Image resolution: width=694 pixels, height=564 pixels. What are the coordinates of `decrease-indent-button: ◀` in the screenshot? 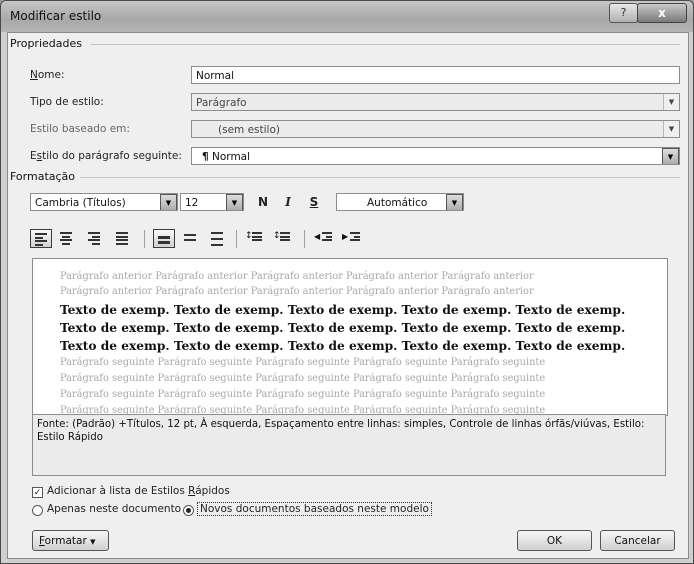 It's located at (325, 238).